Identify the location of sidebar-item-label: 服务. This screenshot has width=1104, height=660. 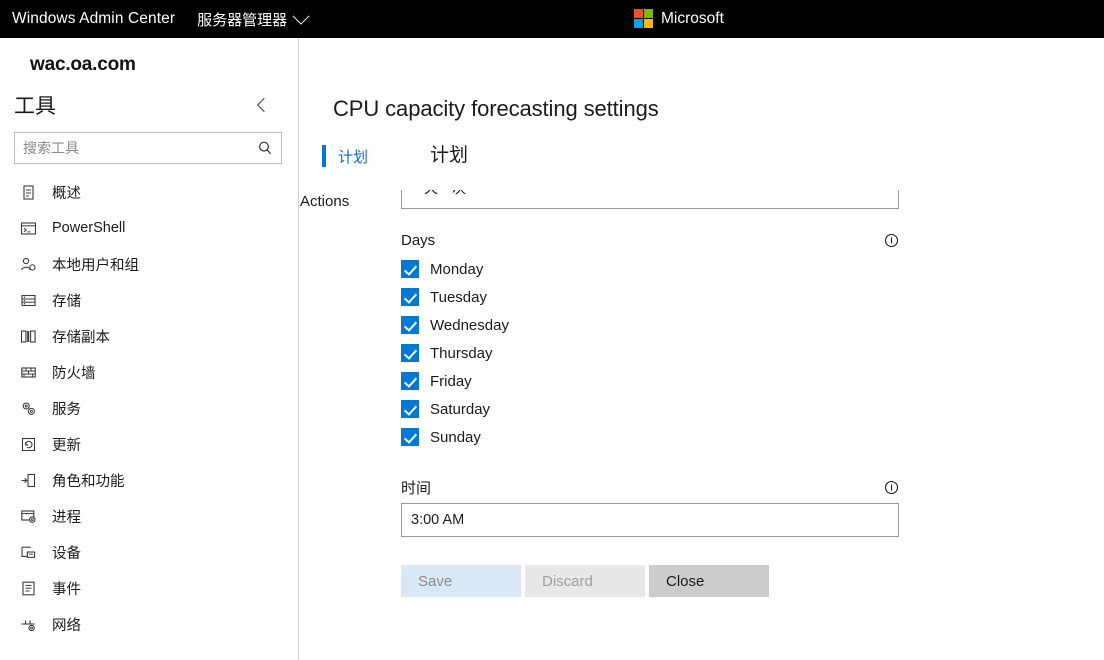
(66, 409).